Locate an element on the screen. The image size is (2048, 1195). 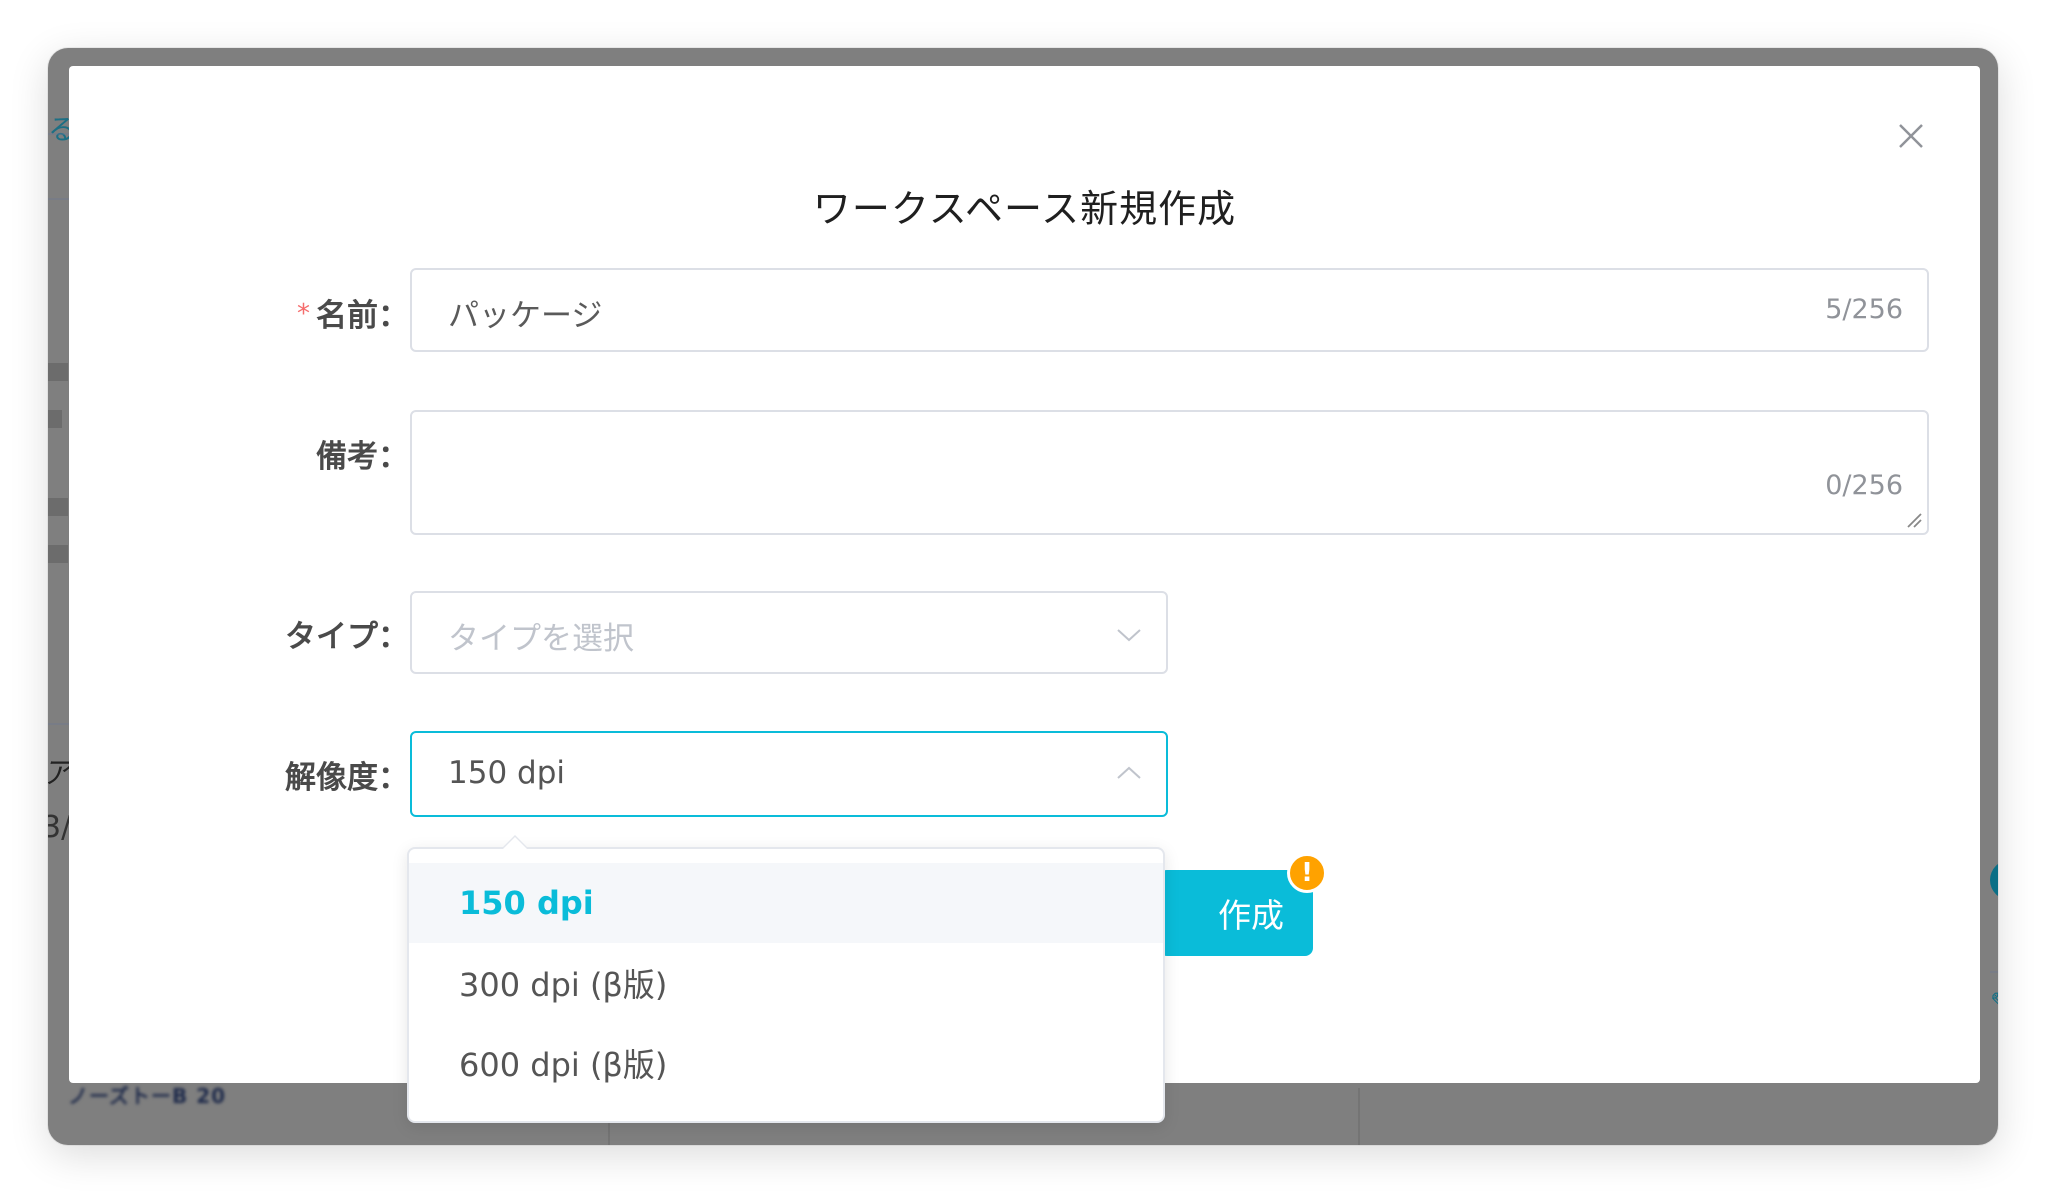
close-icon is located at coordinates (1911, 136).